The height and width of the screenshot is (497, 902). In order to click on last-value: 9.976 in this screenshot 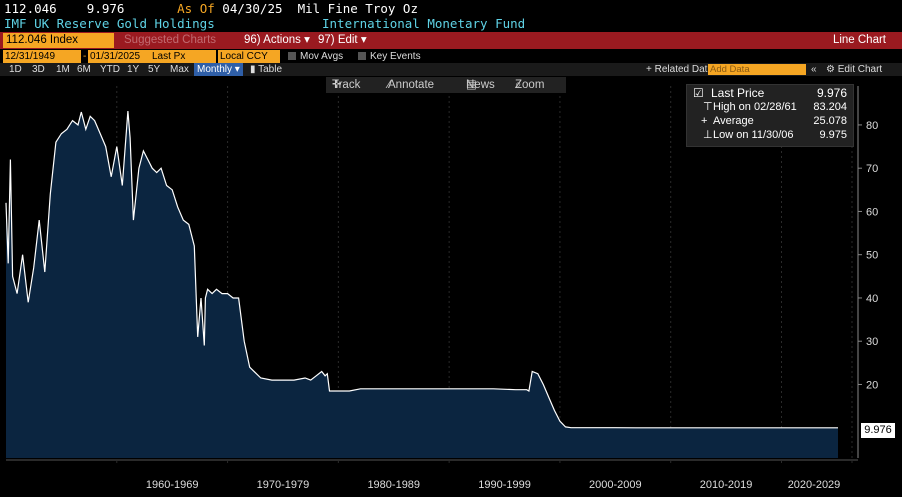, I will do `click(105, 8)`.